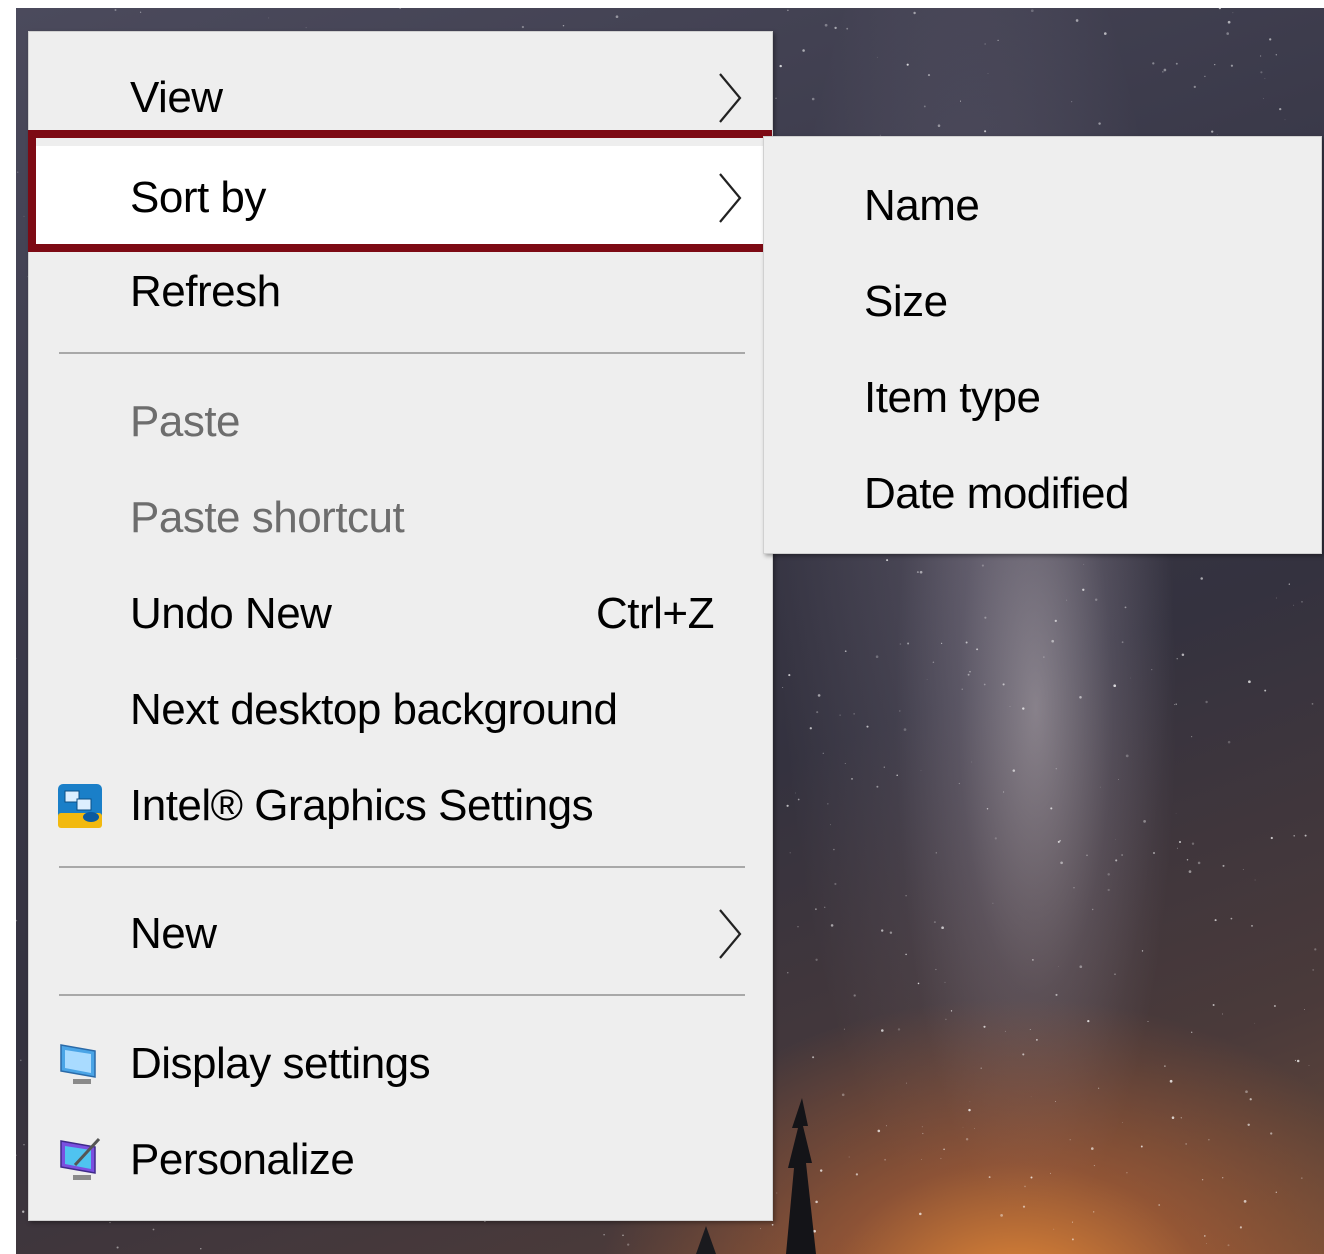 The height and width of the screenshot is (1254, 1324). What do you see at coordinates (231, 613) in the screenshot?
I see `menu-item-label: Undo New` at bounding box center [231, 613].